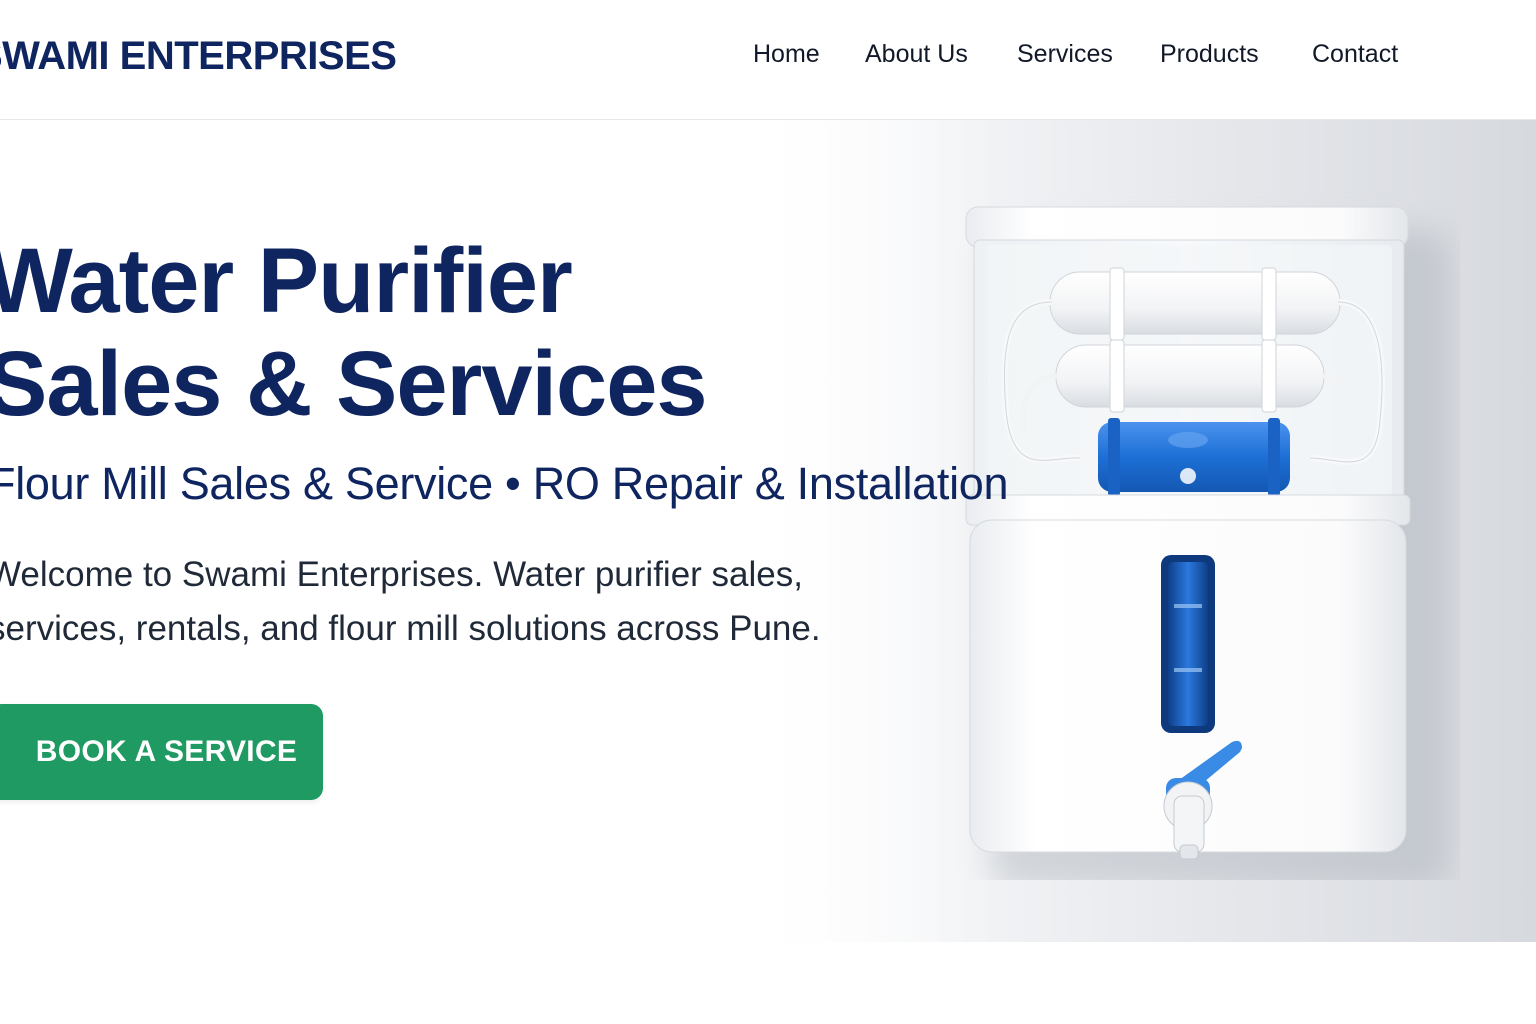 The height and width of the screenshot is (1024, 1536). What do you see at coordinates (786, 54) in the screenshot?
I see `nav-link-home: Home` at bounding box center [786, 54].